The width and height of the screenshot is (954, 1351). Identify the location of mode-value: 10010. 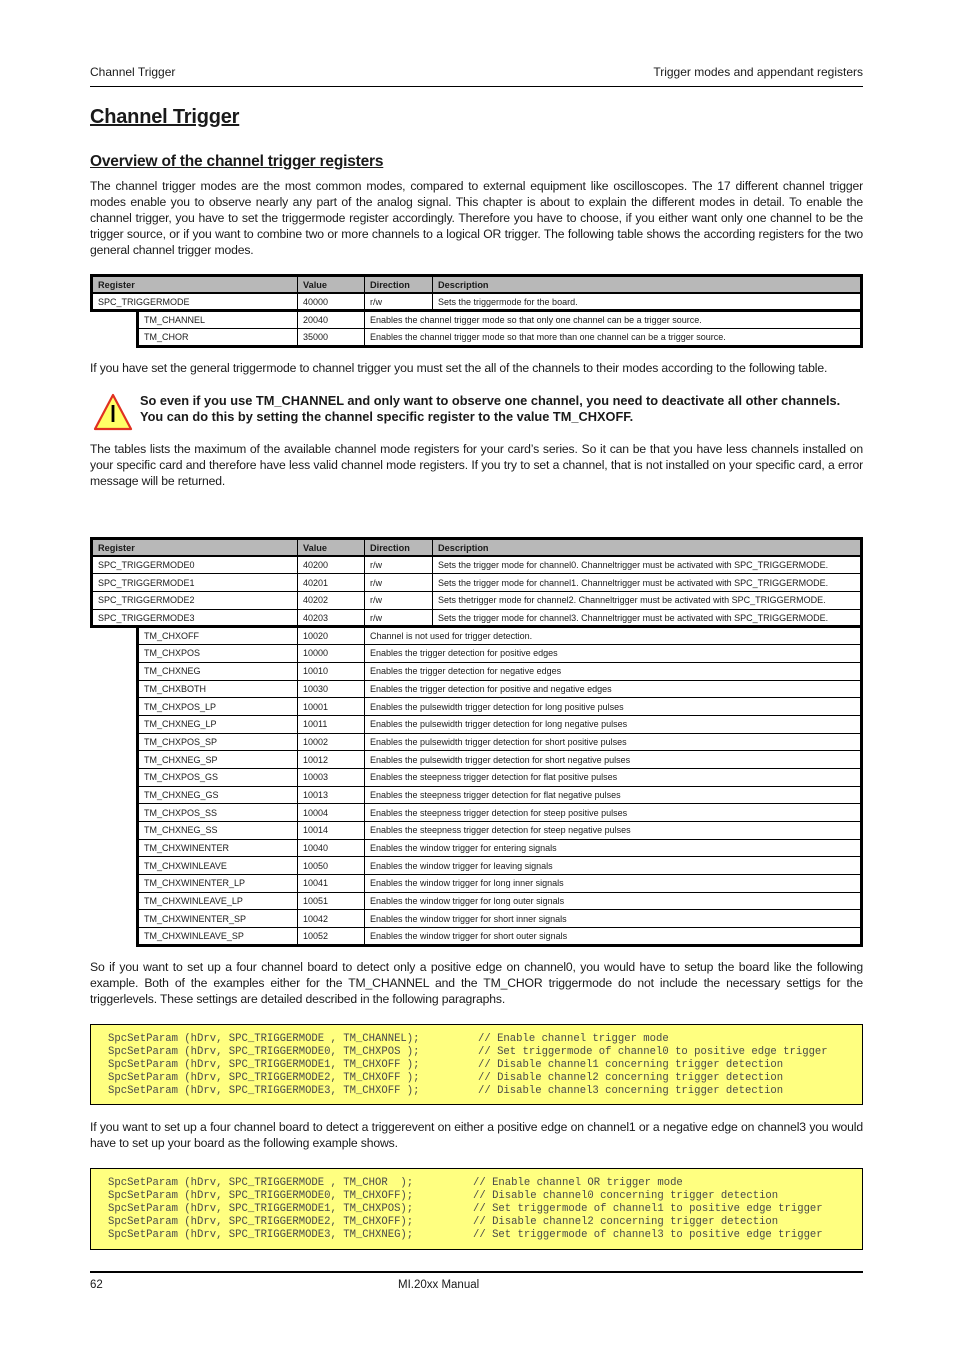
(331, 671).